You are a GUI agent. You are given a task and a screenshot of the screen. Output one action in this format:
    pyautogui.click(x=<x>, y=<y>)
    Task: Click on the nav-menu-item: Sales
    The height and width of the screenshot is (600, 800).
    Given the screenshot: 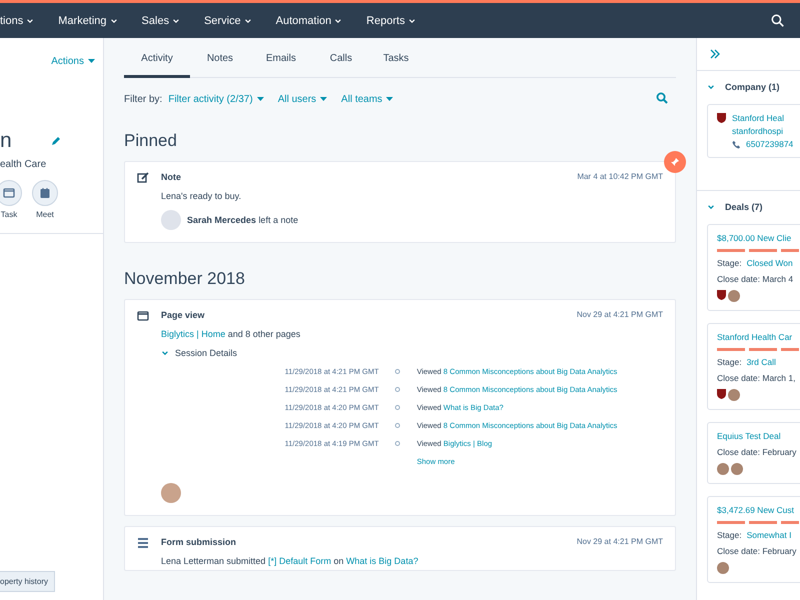 What is the action you would take?
    pyautogui.click(x=161, y=20)
    